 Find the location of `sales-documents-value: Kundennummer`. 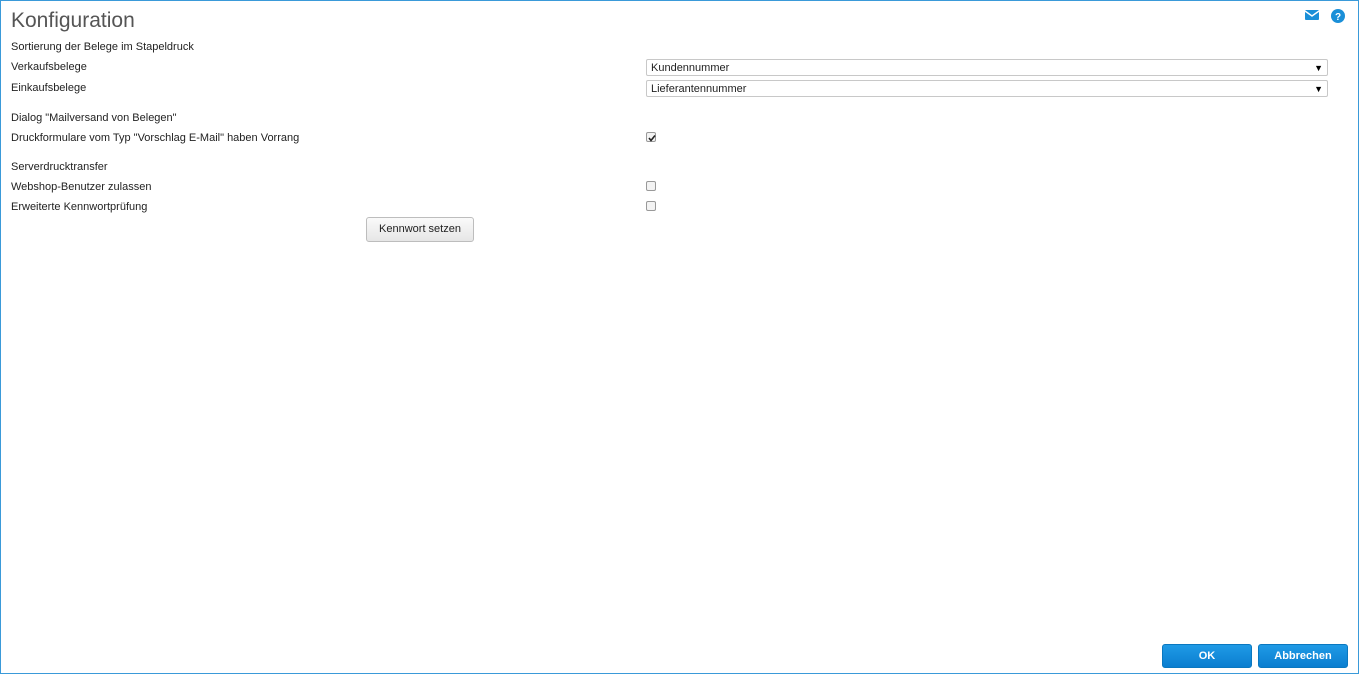

sales-documents-value: Kundennummer is located at coordinates (690, 68).